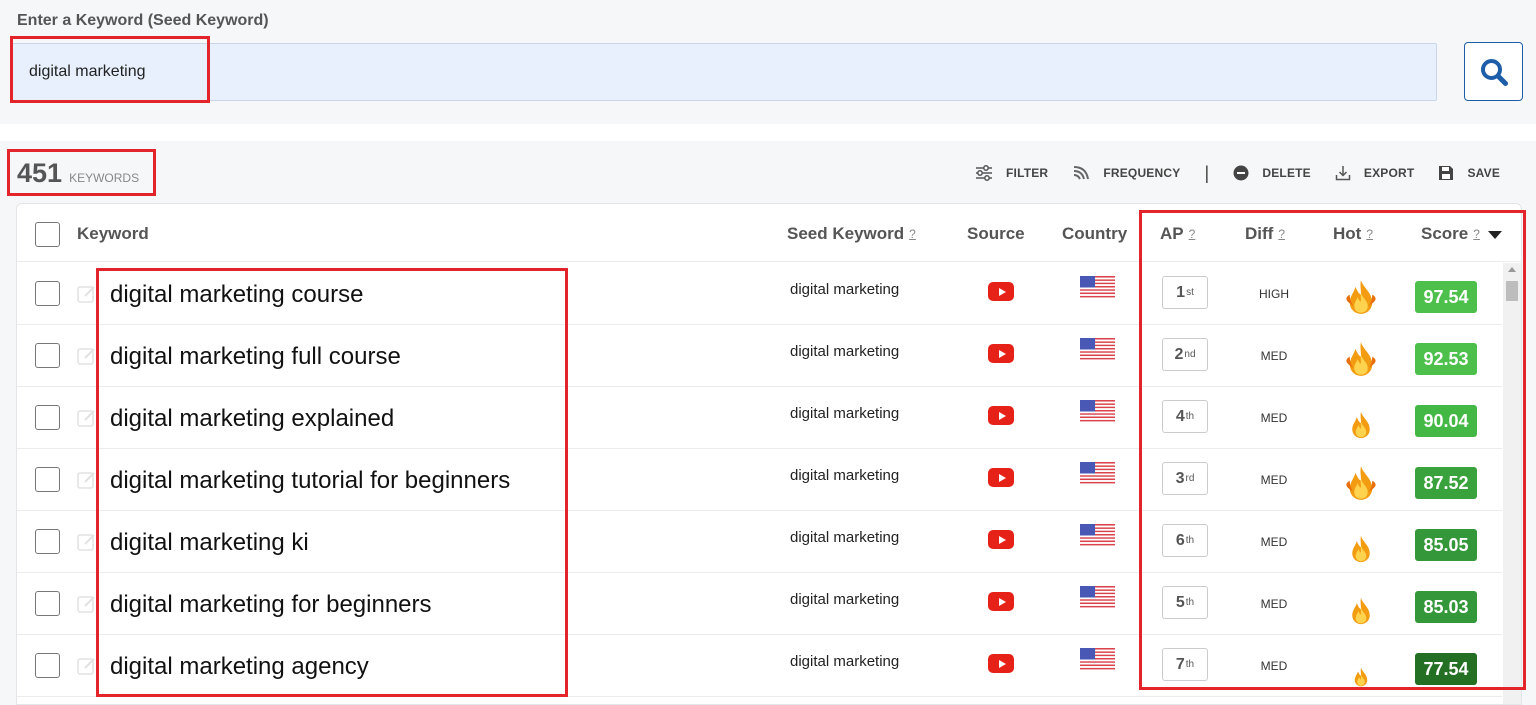 The height and width of the screenshot is (705, 1536). What do you see at coordinates (1469, 173) in the screenshot?
I see `save-button: SAVE` at bounding box center [1469, 173].